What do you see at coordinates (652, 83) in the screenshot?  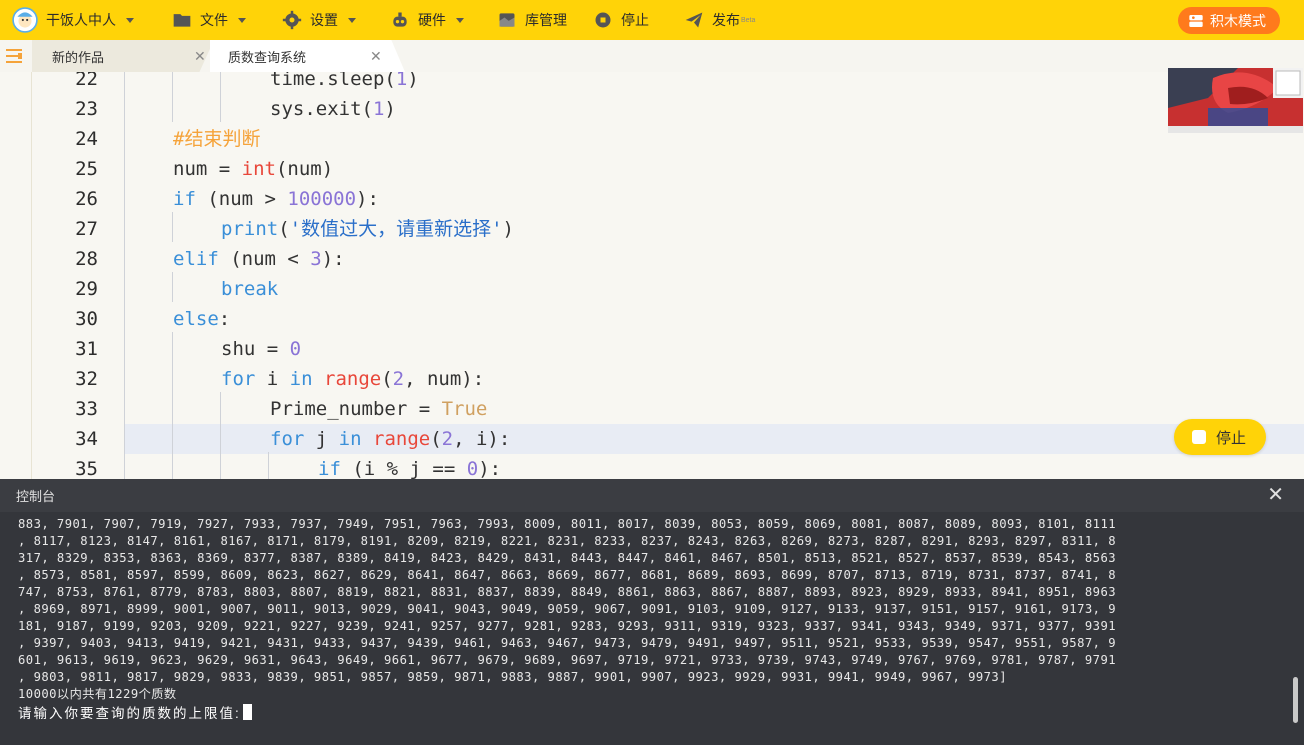 I see `code-line: 22 time.sleep(1)` at bounding box center [652, 83].